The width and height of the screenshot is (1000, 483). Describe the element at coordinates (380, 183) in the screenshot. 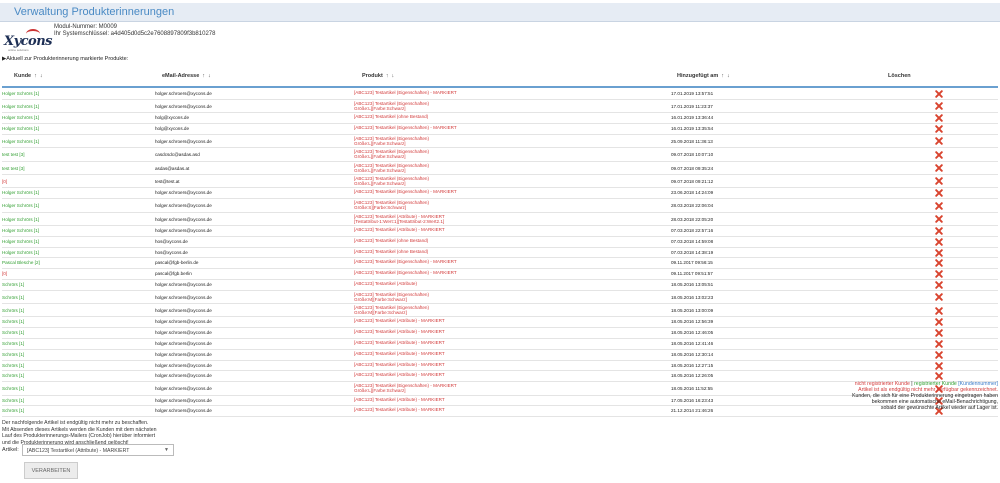

I see `product-line: Größe:L][Farbe:Schwarz]` at that location.